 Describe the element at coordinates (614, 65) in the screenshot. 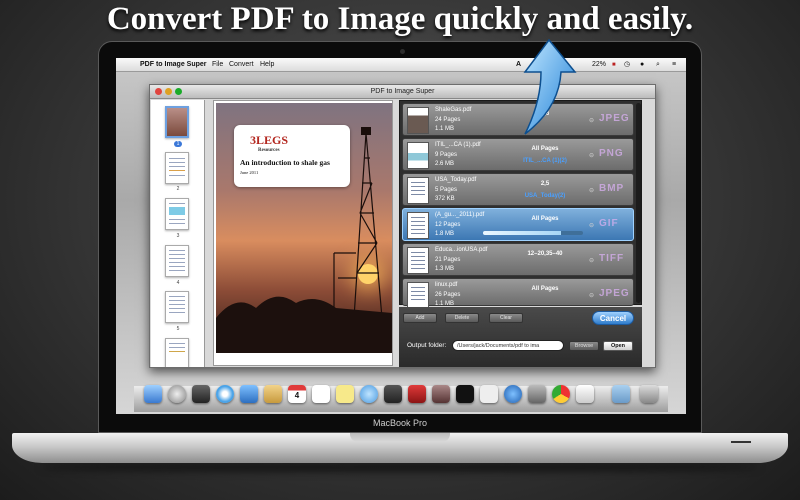

I see `flag-icon: ■` at that location.